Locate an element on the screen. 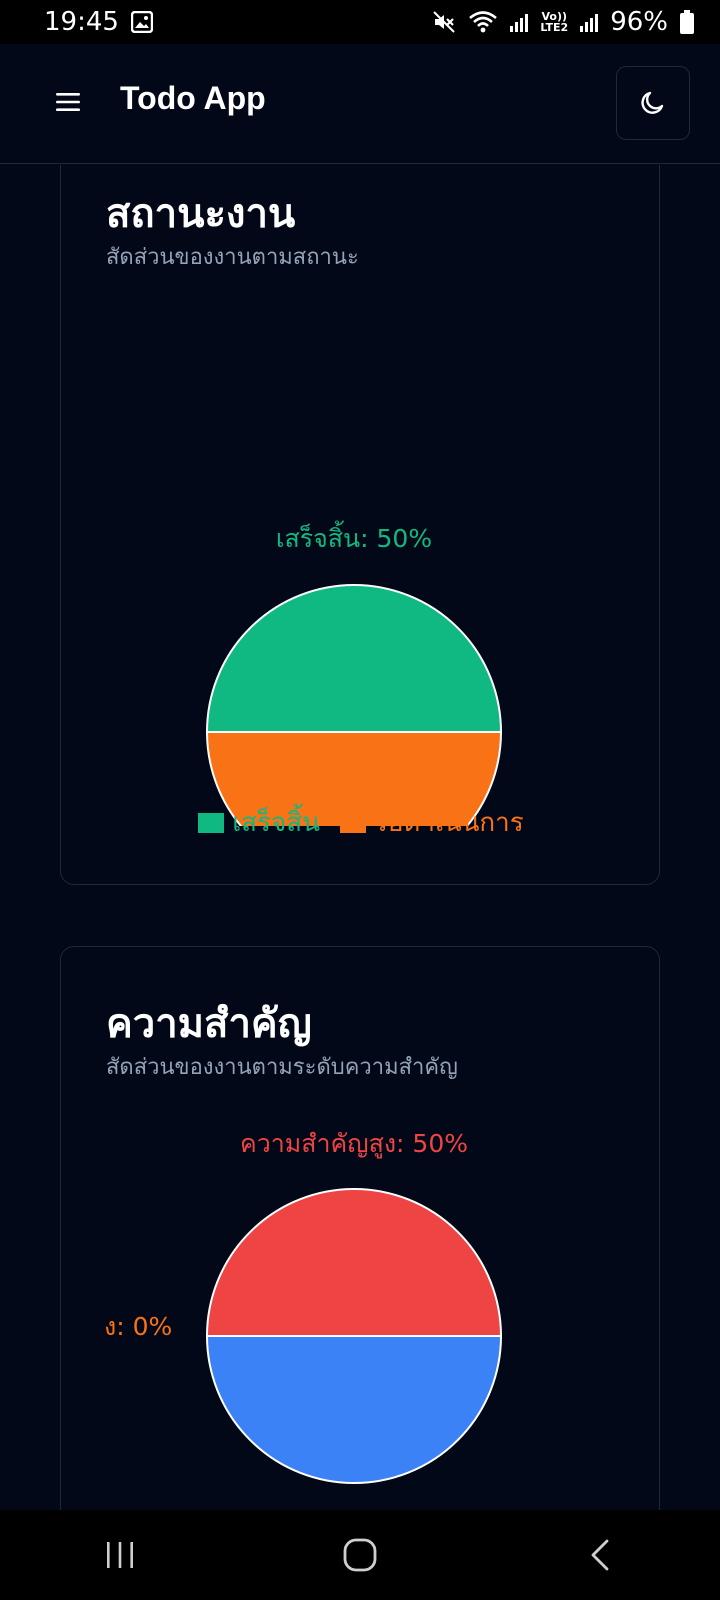  gallery-icon is located at coordinates (141, 22).